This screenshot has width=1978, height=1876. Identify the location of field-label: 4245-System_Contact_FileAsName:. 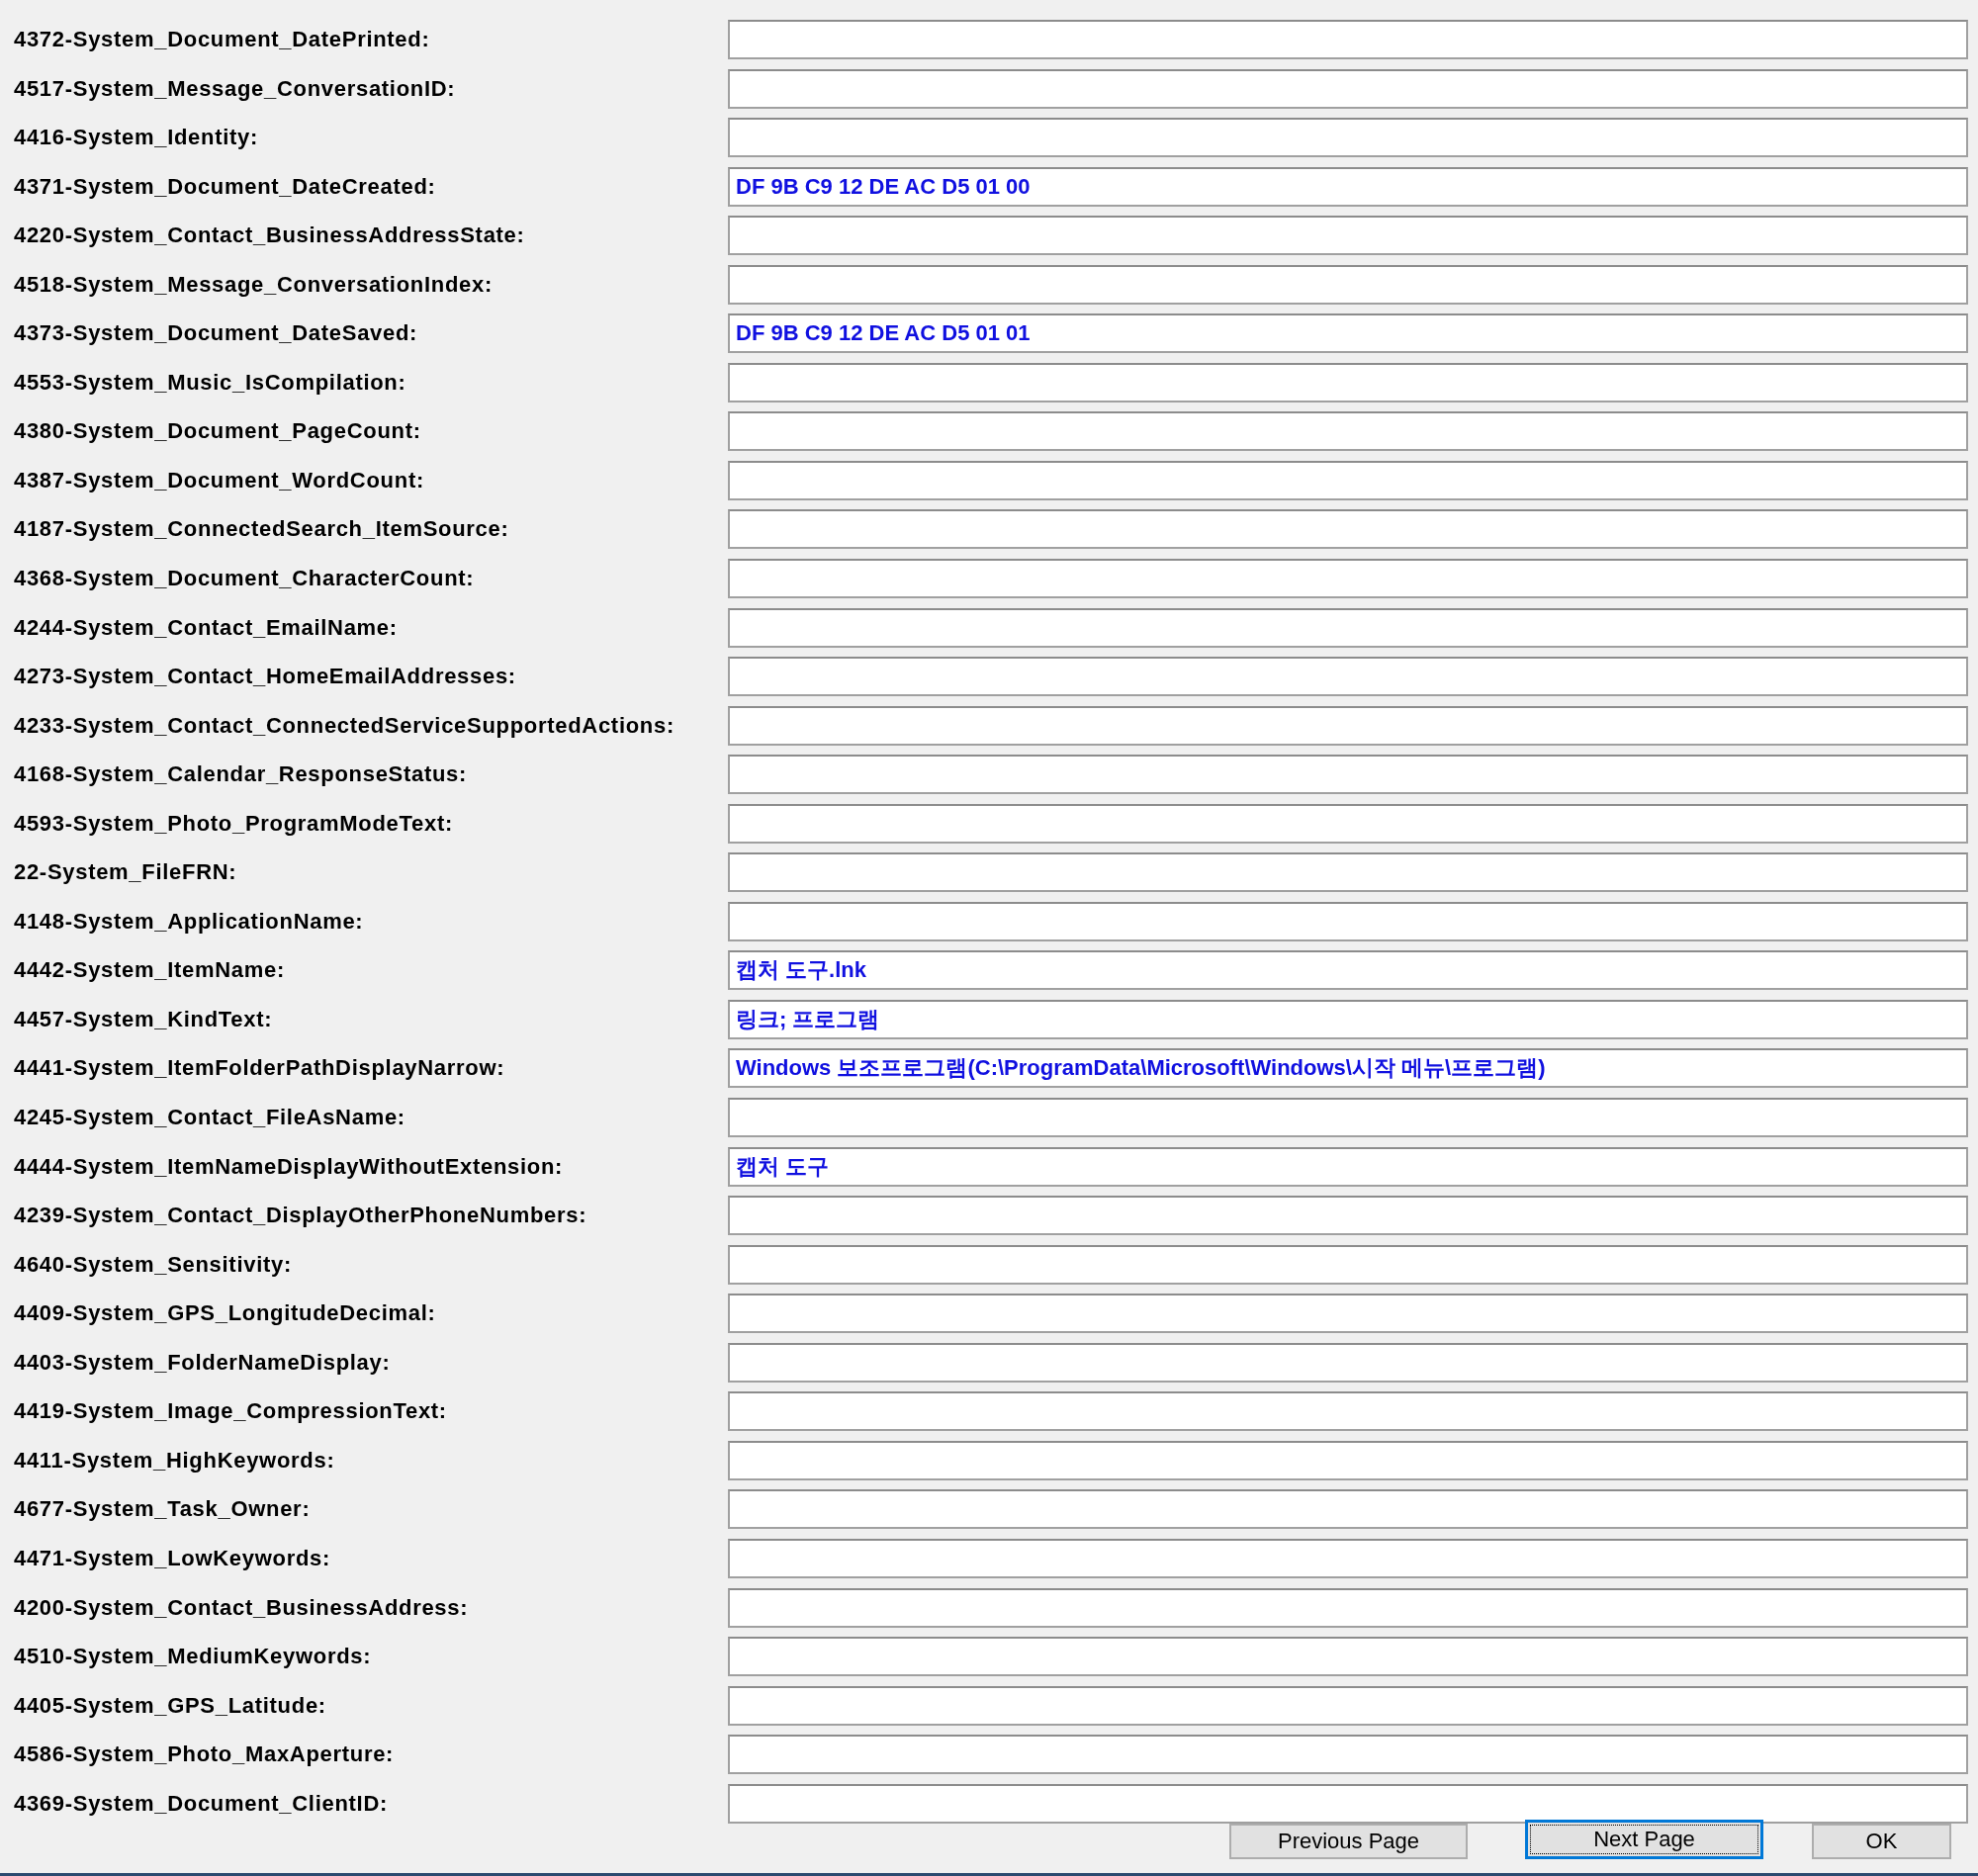
(209, 1118).